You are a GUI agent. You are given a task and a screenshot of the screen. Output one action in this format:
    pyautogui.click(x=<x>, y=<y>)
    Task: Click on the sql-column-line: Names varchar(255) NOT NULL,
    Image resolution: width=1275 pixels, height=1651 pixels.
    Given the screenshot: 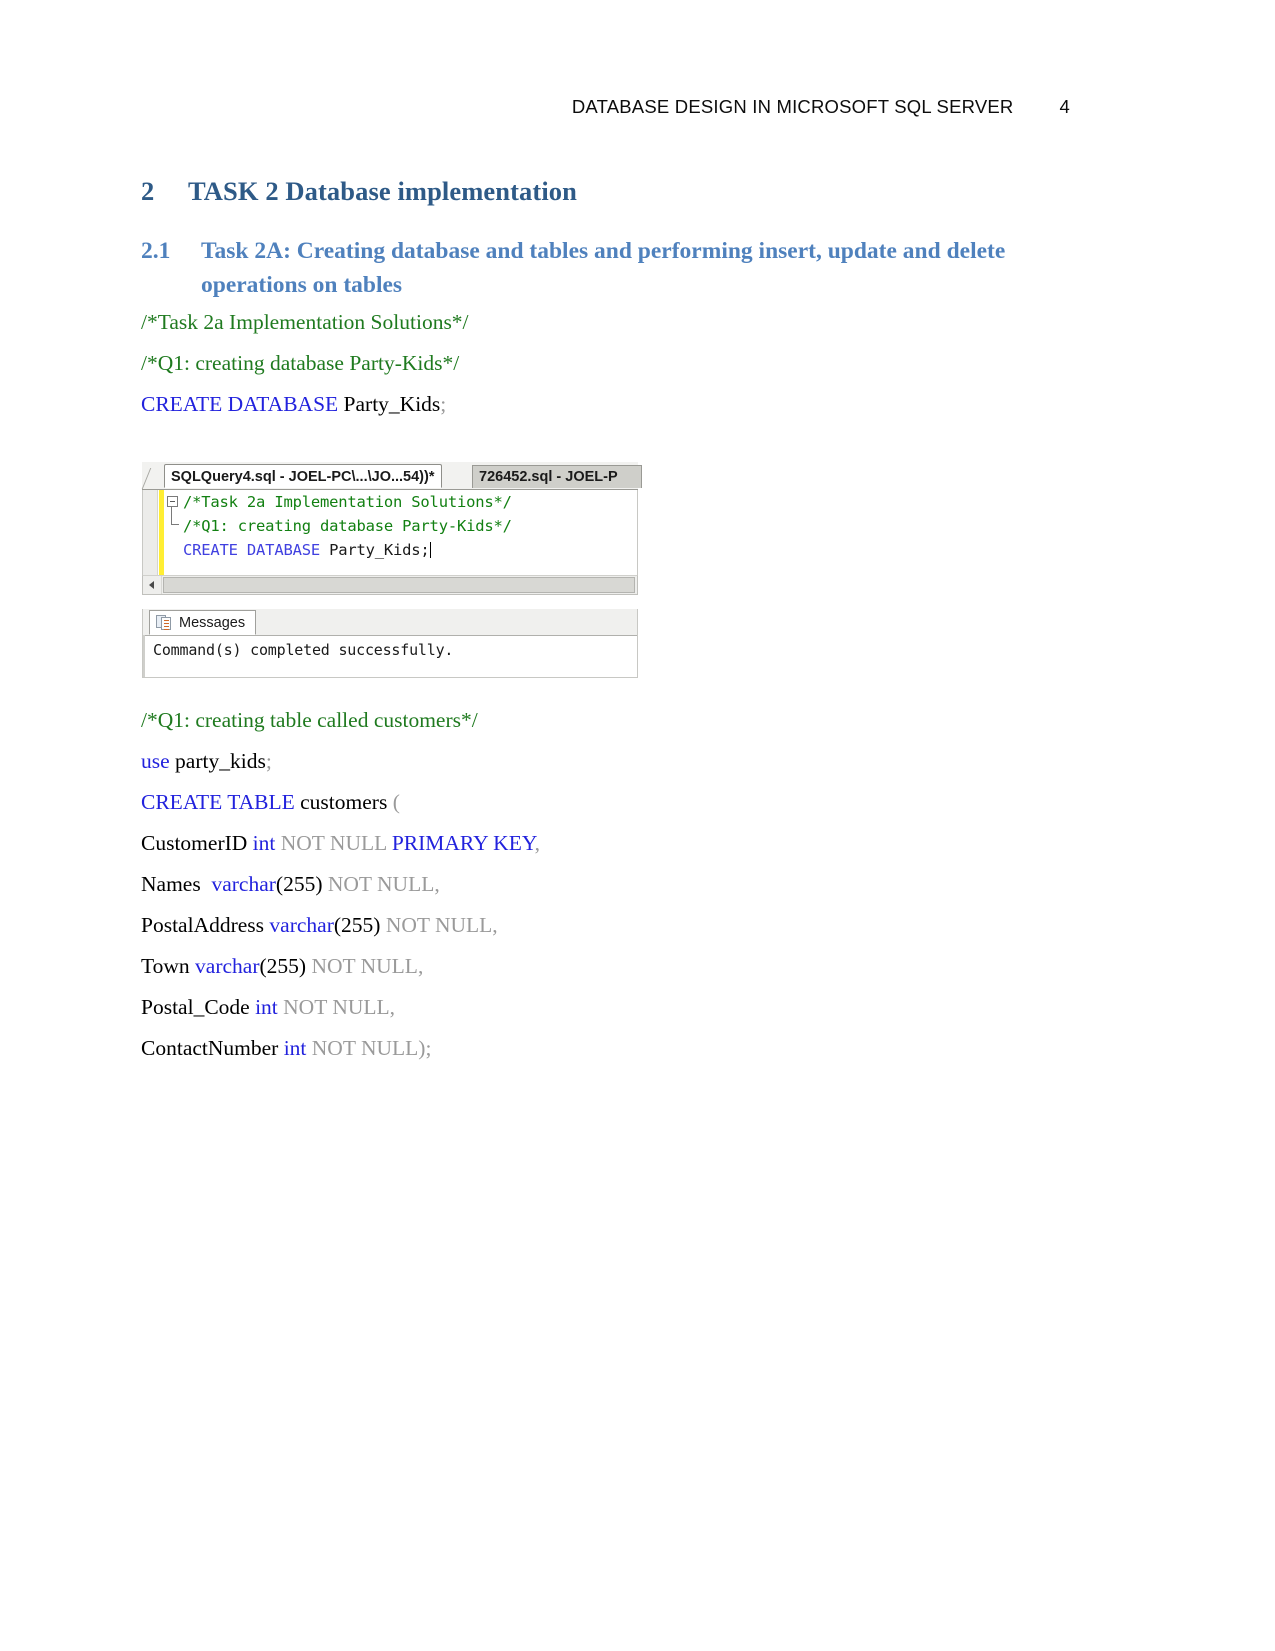 What is the action you would take?
    pyautogui.click(x=641, y=884)
    